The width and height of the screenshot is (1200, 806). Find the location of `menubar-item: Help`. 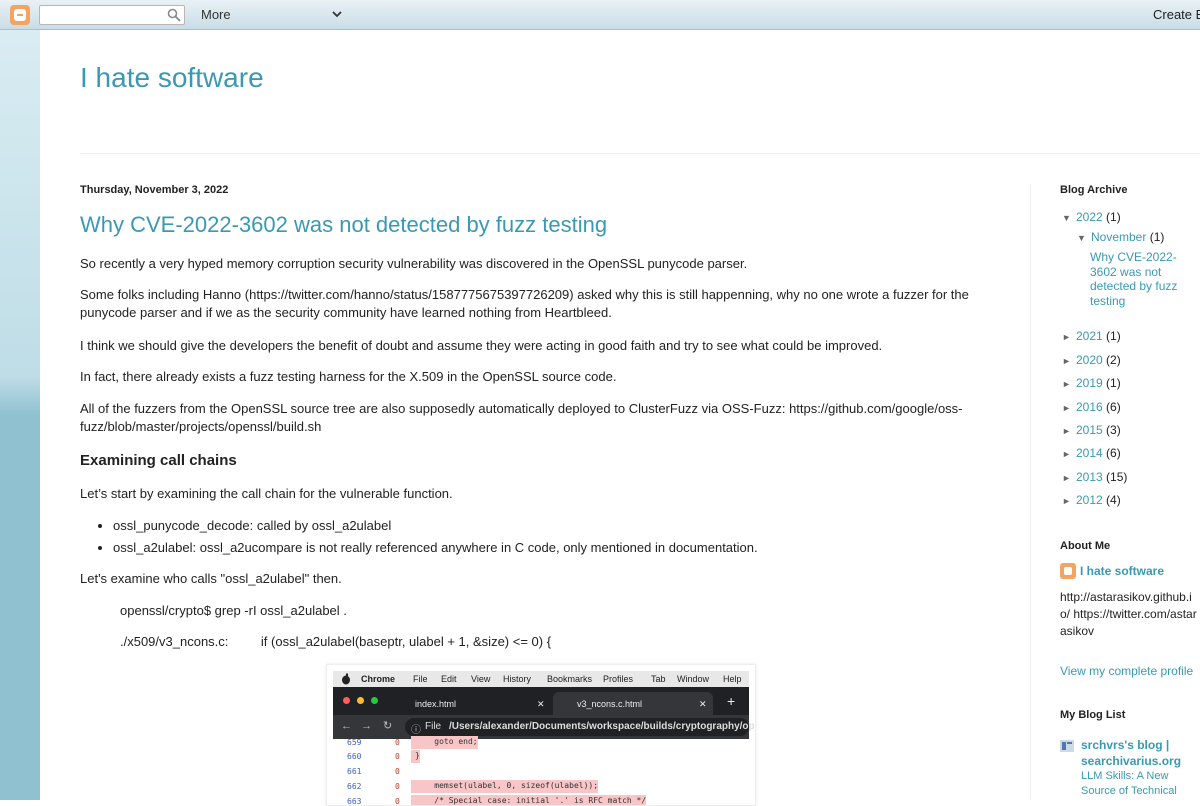

menubar-item: Help is located at coordinates (732, 679).